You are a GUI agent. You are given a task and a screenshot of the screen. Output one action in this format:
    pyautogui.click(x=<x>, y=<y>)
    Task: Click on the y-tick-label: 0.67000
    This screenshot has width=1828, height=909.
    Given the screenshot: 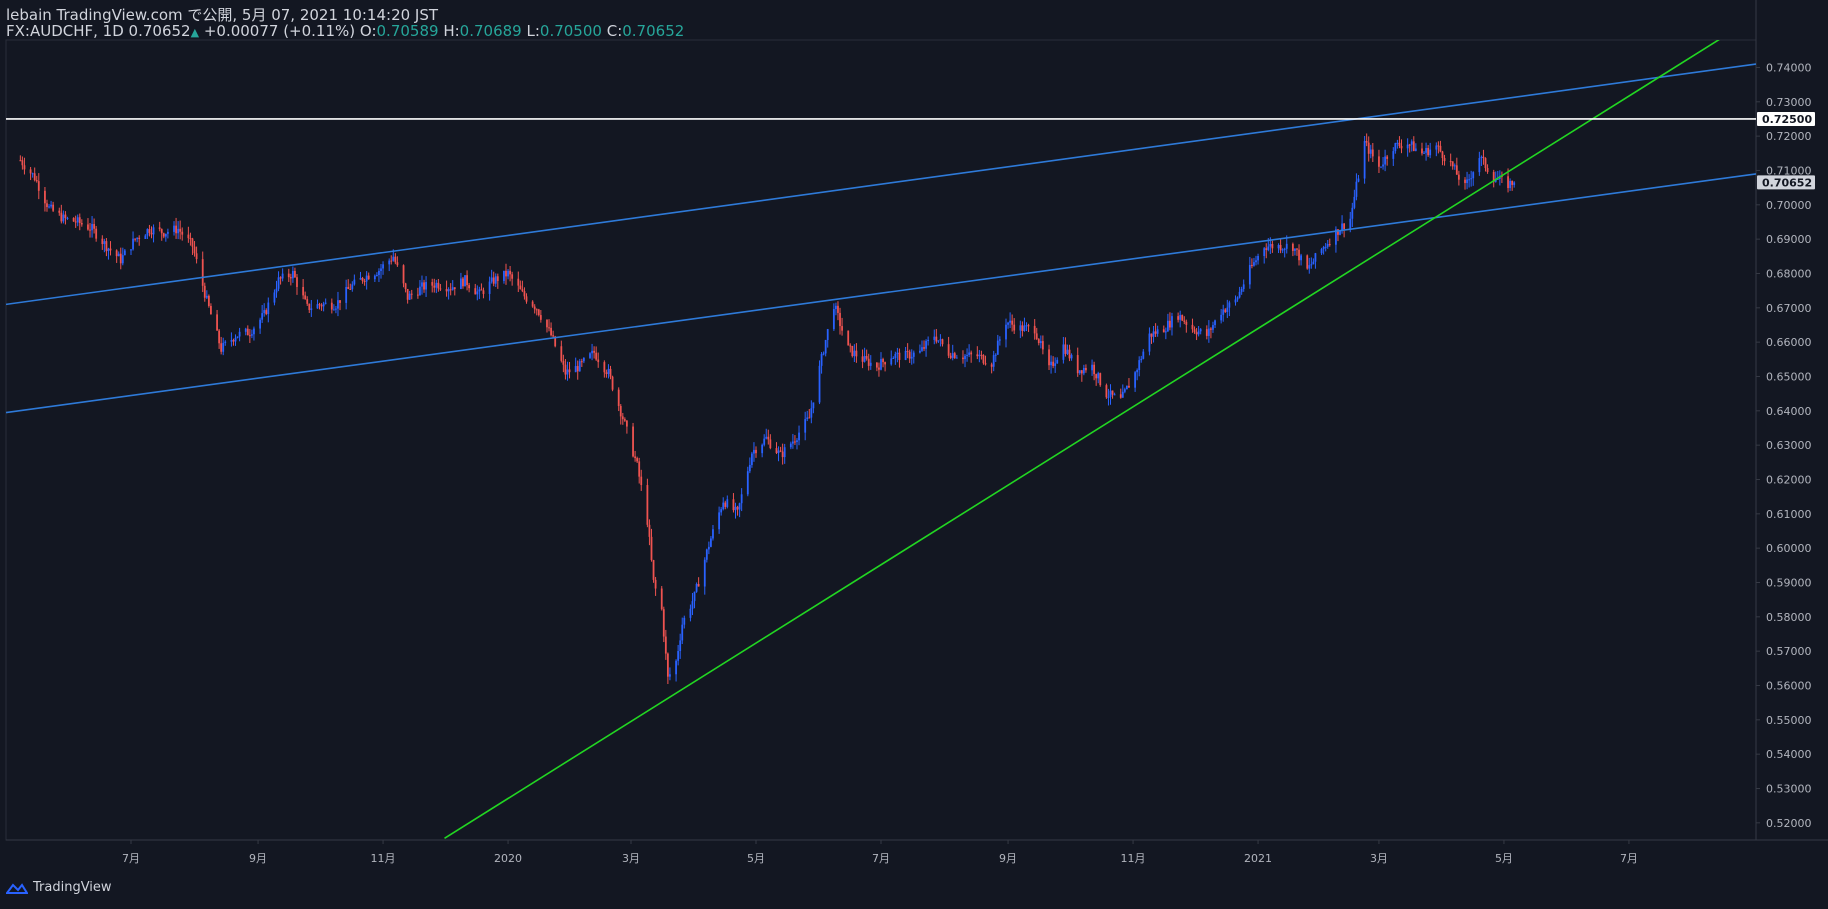 What is the action you would take?
    pyautogui.click(x=1789, y=308)
    